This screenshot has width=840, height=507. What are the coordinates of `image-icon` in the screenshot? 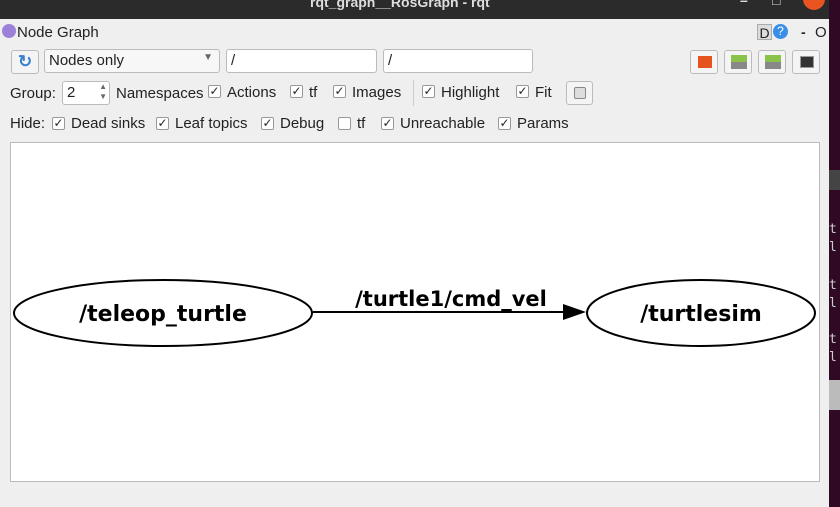 It's located at (807, 62).